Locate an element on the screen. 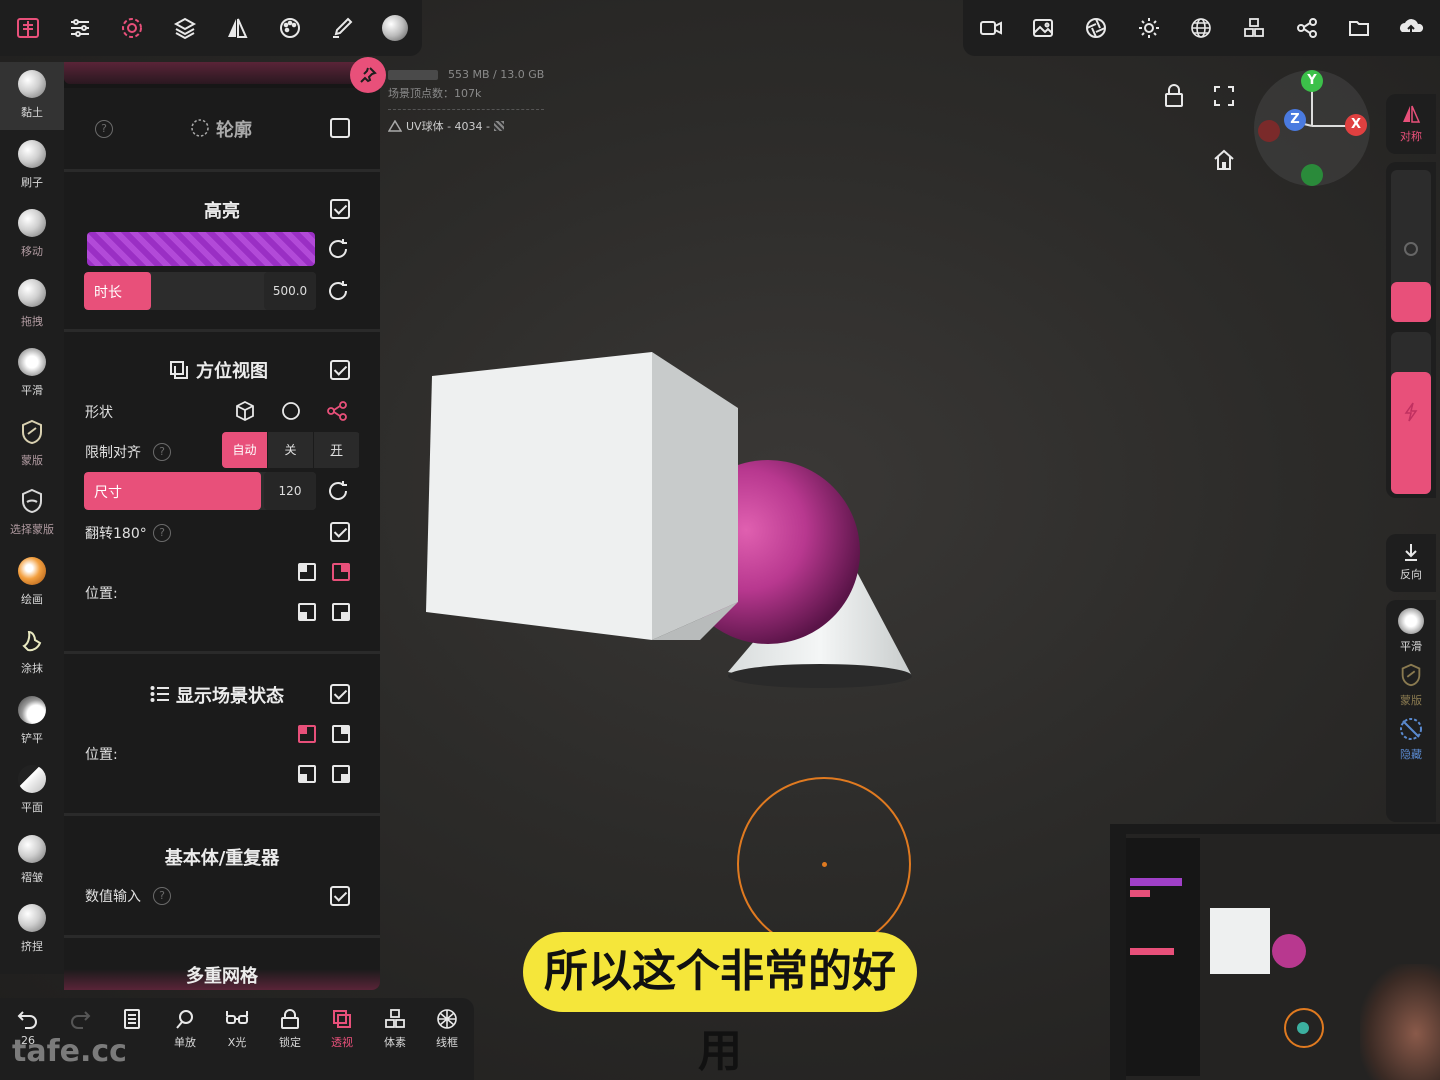 The image size is (1440, 1080). xray-button: X光 is located at coordinates (237, 1029).